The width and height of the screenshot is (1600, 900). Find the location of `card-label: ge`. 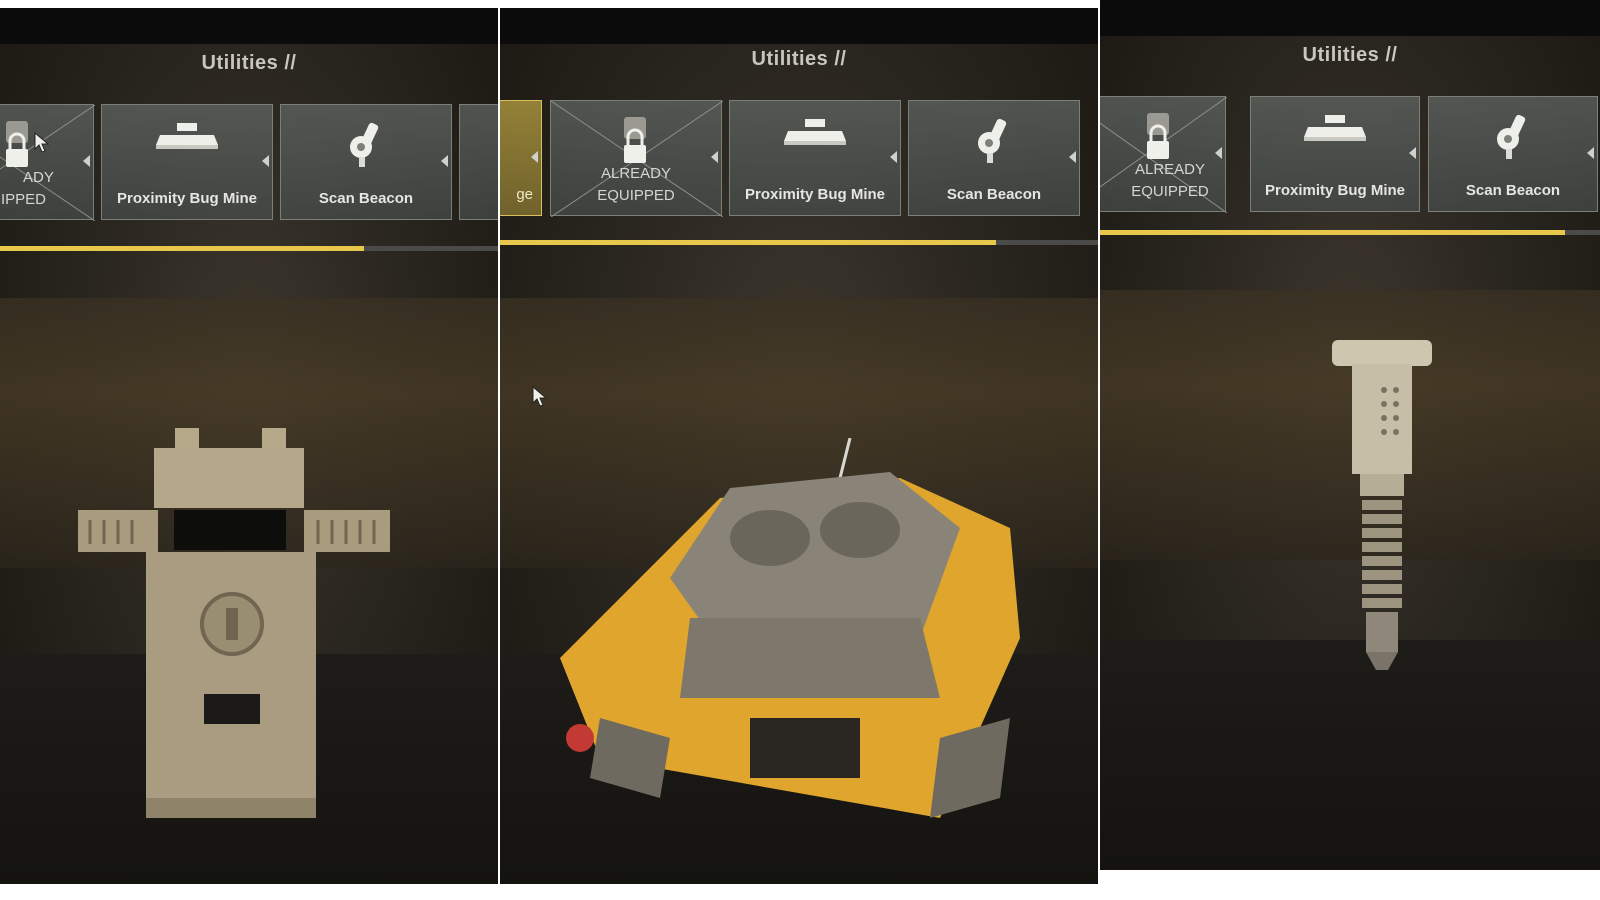

card-label: ge is located at coordinates (524, 194).